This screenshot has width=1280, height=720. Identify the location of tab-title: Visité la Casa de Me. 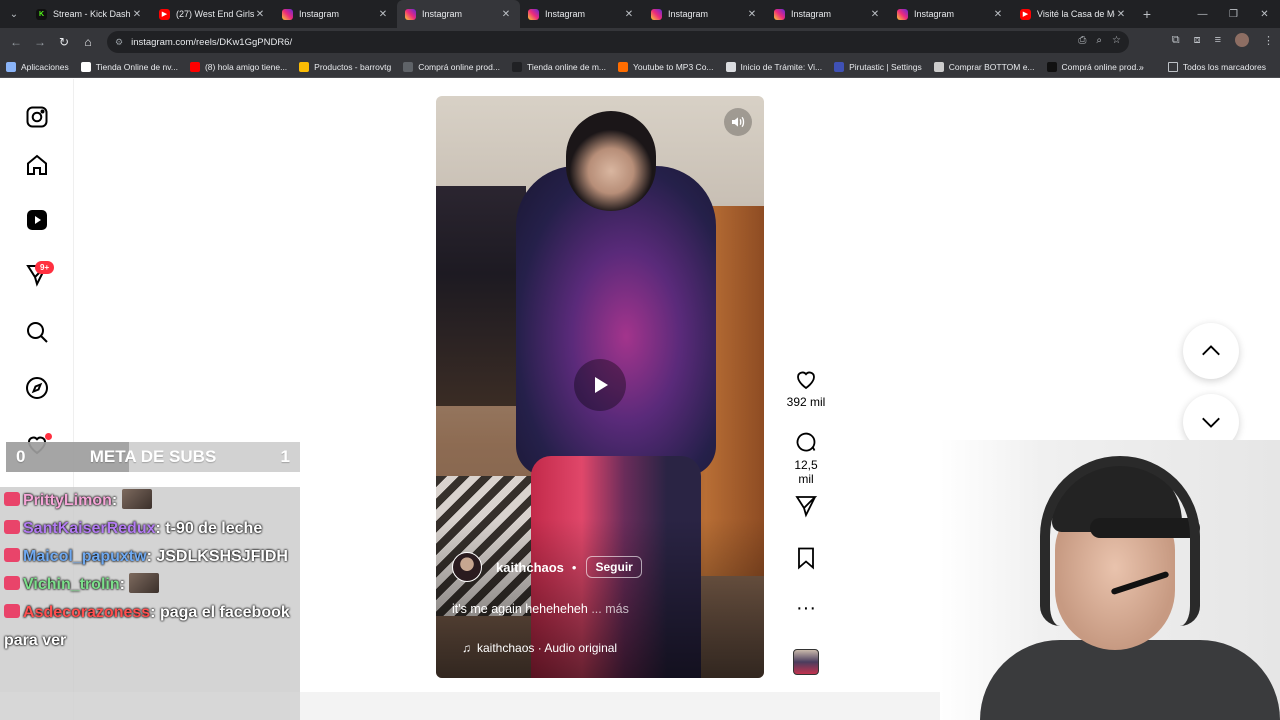
(1076, 14).